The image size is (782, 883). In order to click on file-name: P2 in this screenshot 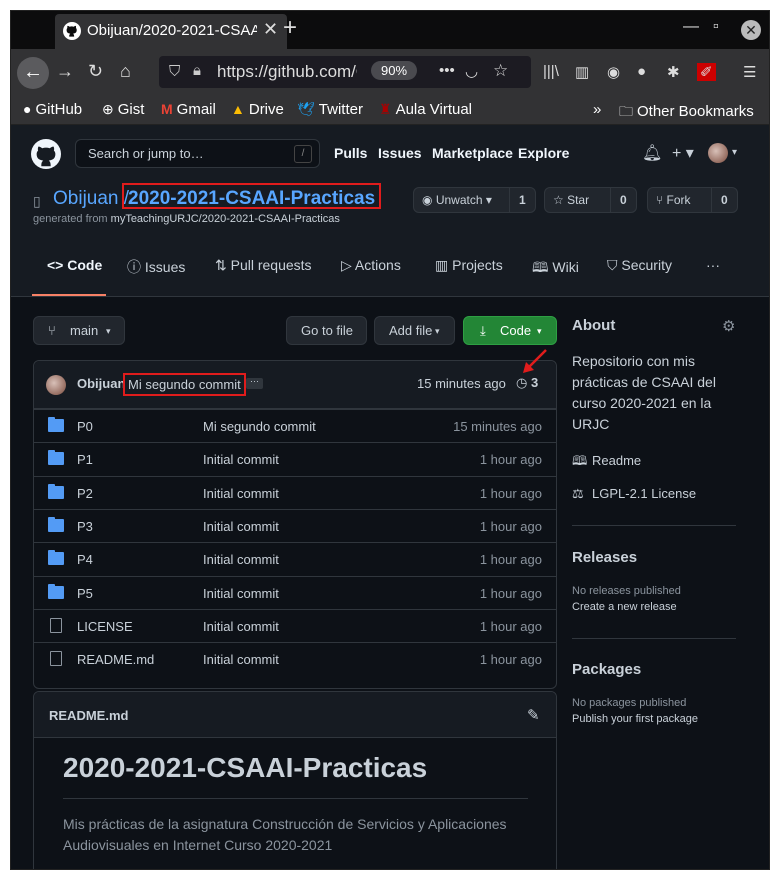, I will do `click(85, 493)`.